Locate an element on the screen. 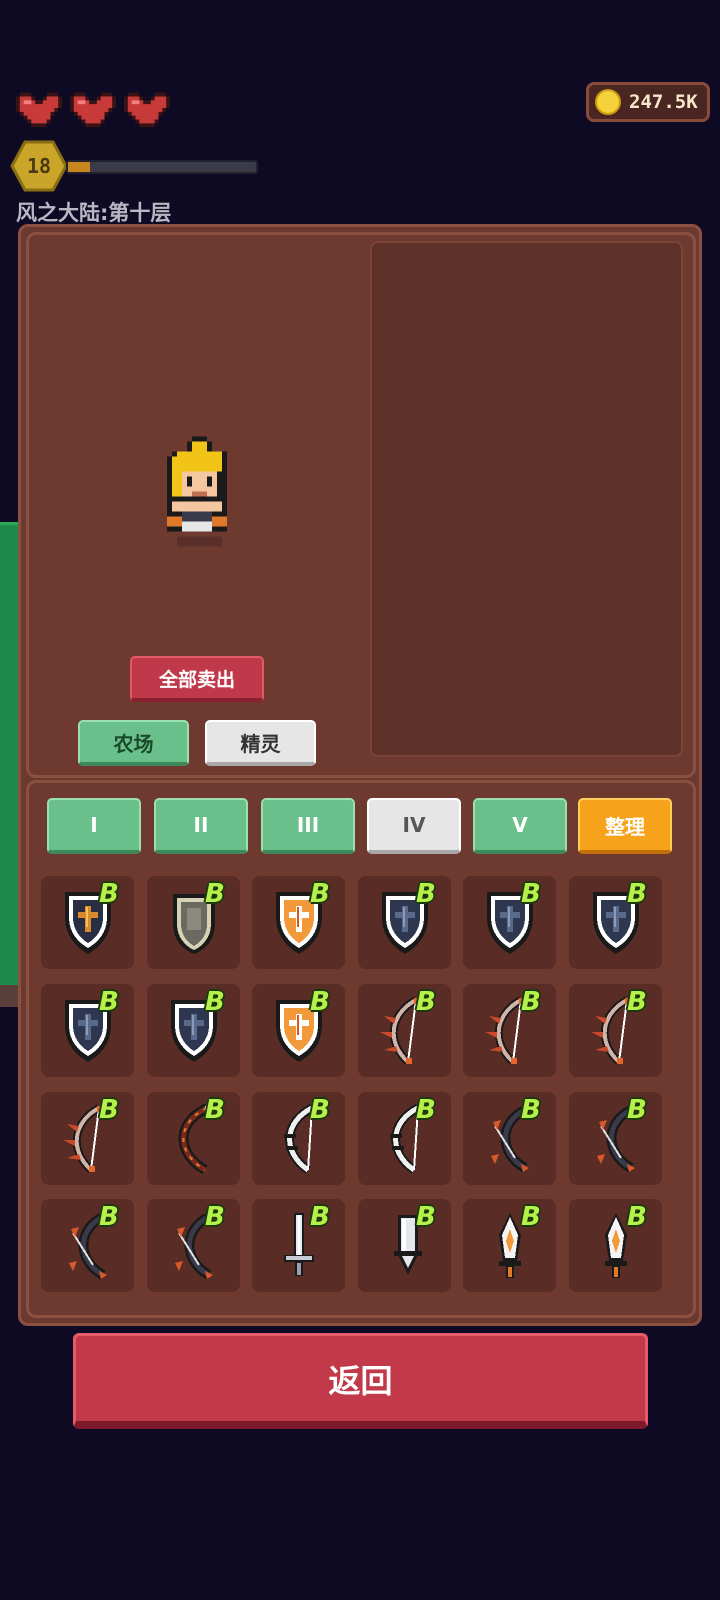  sell-all-button: 全部卖出 is located at coordinates (197, 679).